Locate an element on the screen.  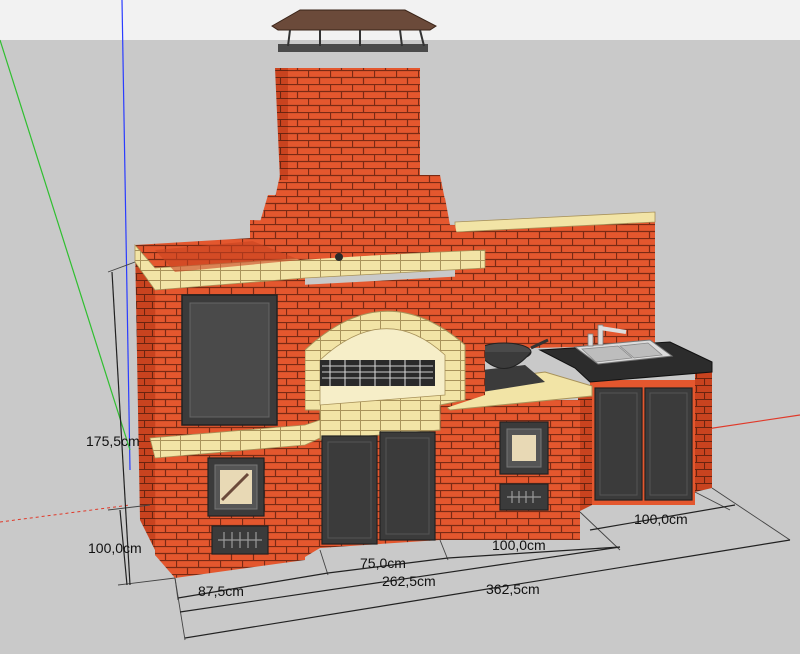
sink-cabinet-door-right is located at coordinates (668, 444).